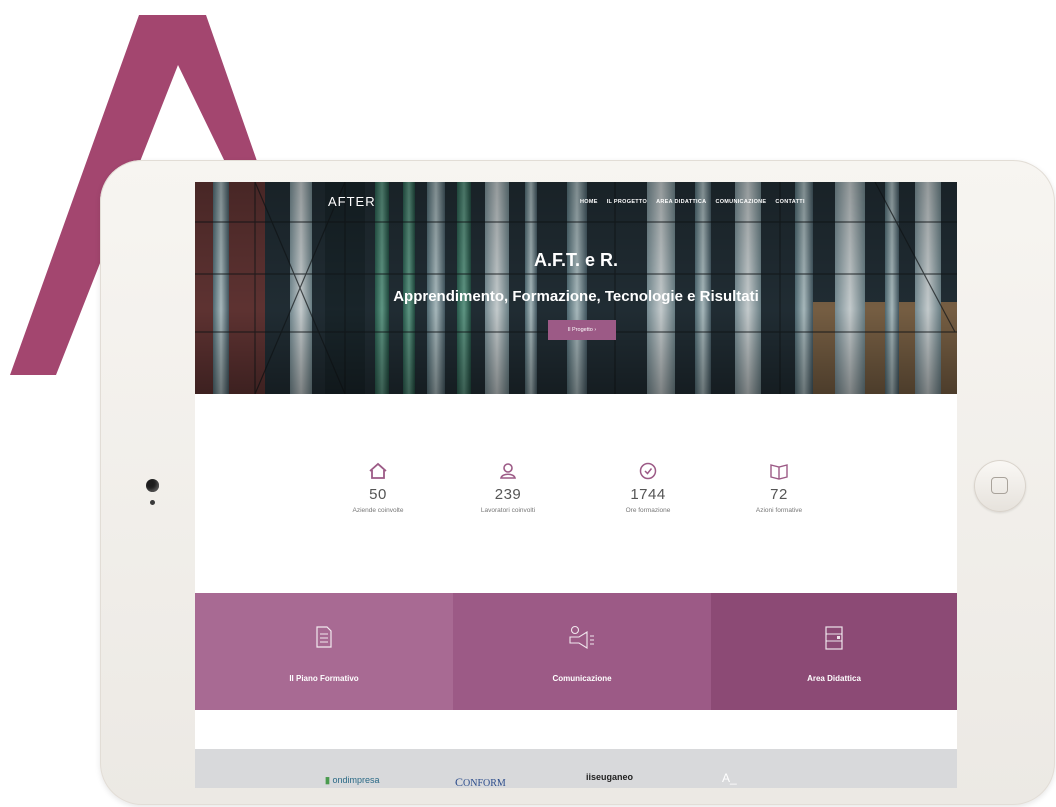  I want to click on nav-item-contatti: CONTATTI, so click(789, 202).